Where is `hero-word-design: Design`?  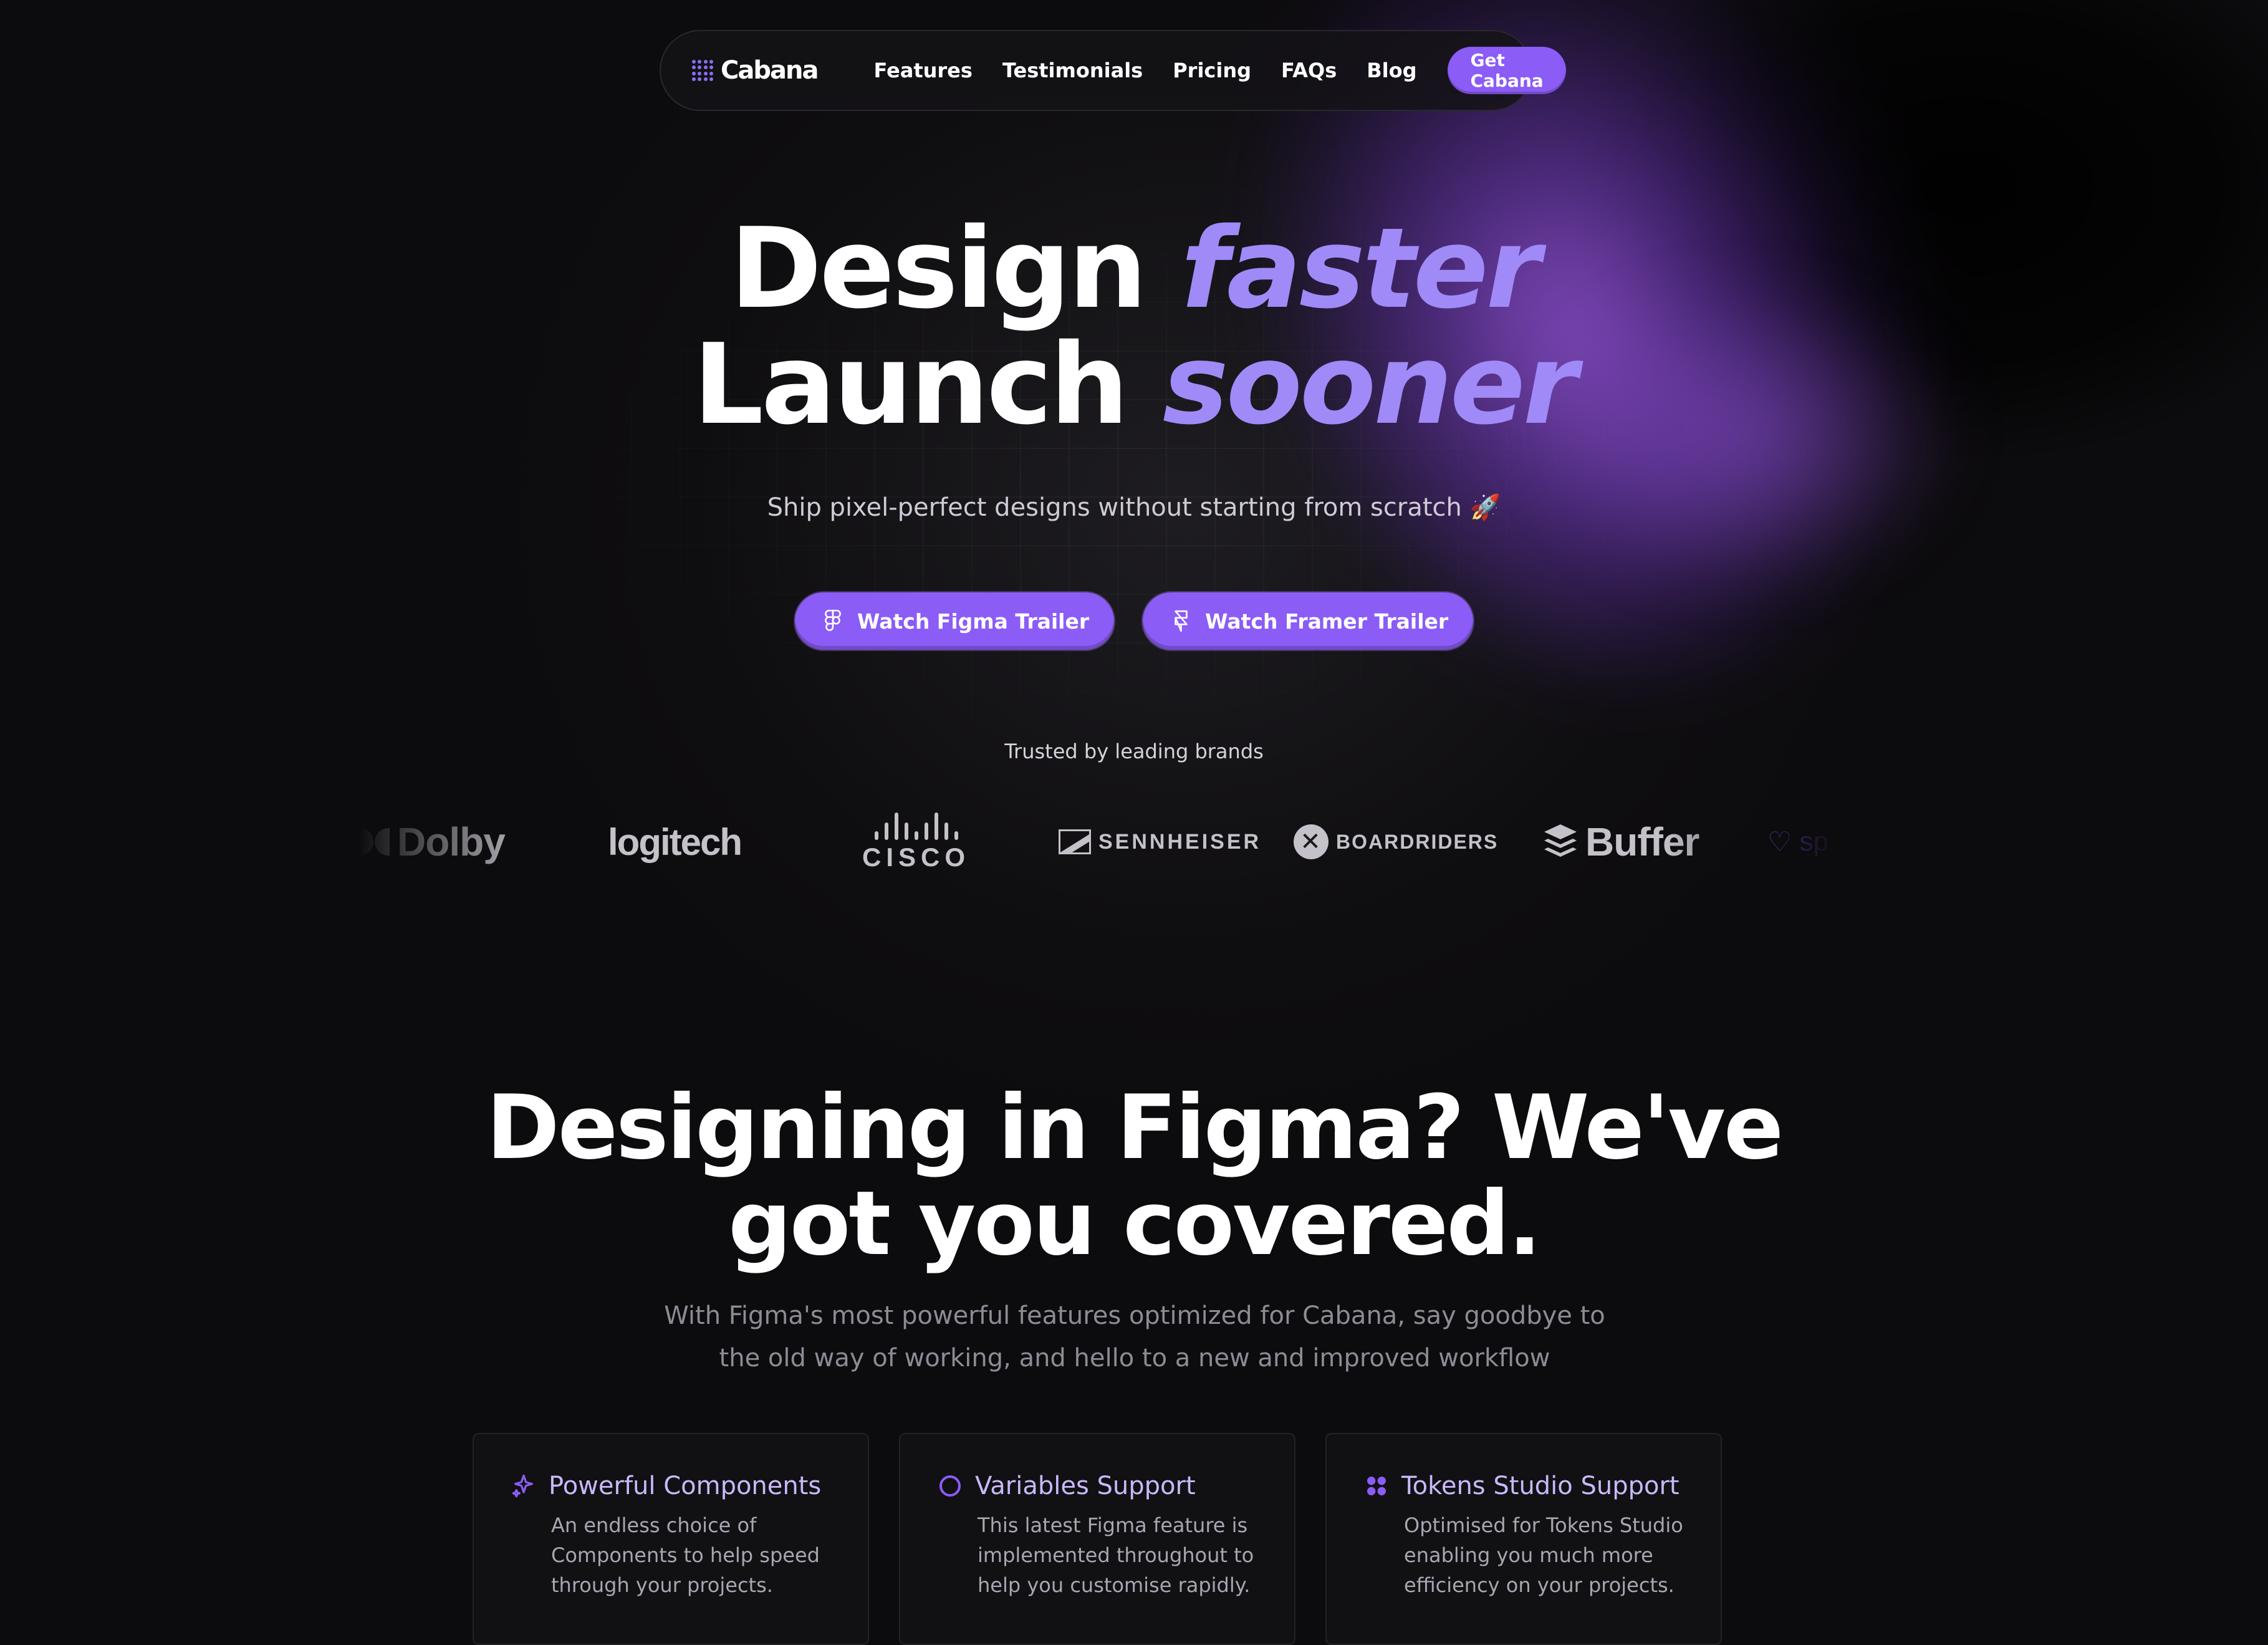
hero-word-design: Design is located at coordinates (938, 268).